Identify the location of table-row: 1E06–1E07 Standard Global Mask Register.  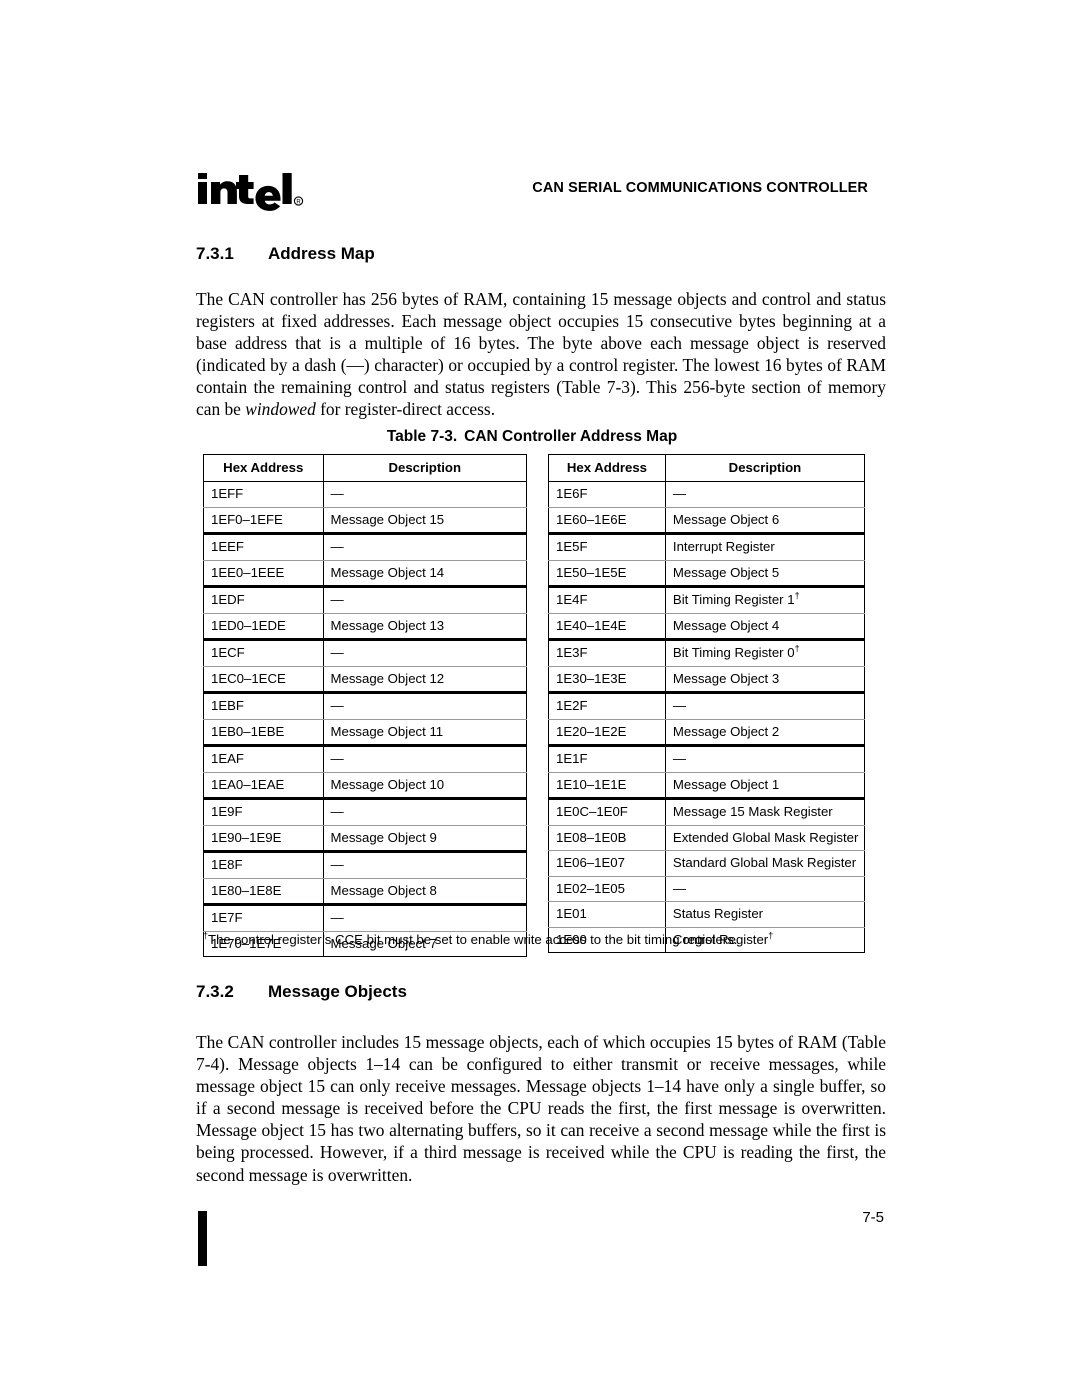
(707, 863).